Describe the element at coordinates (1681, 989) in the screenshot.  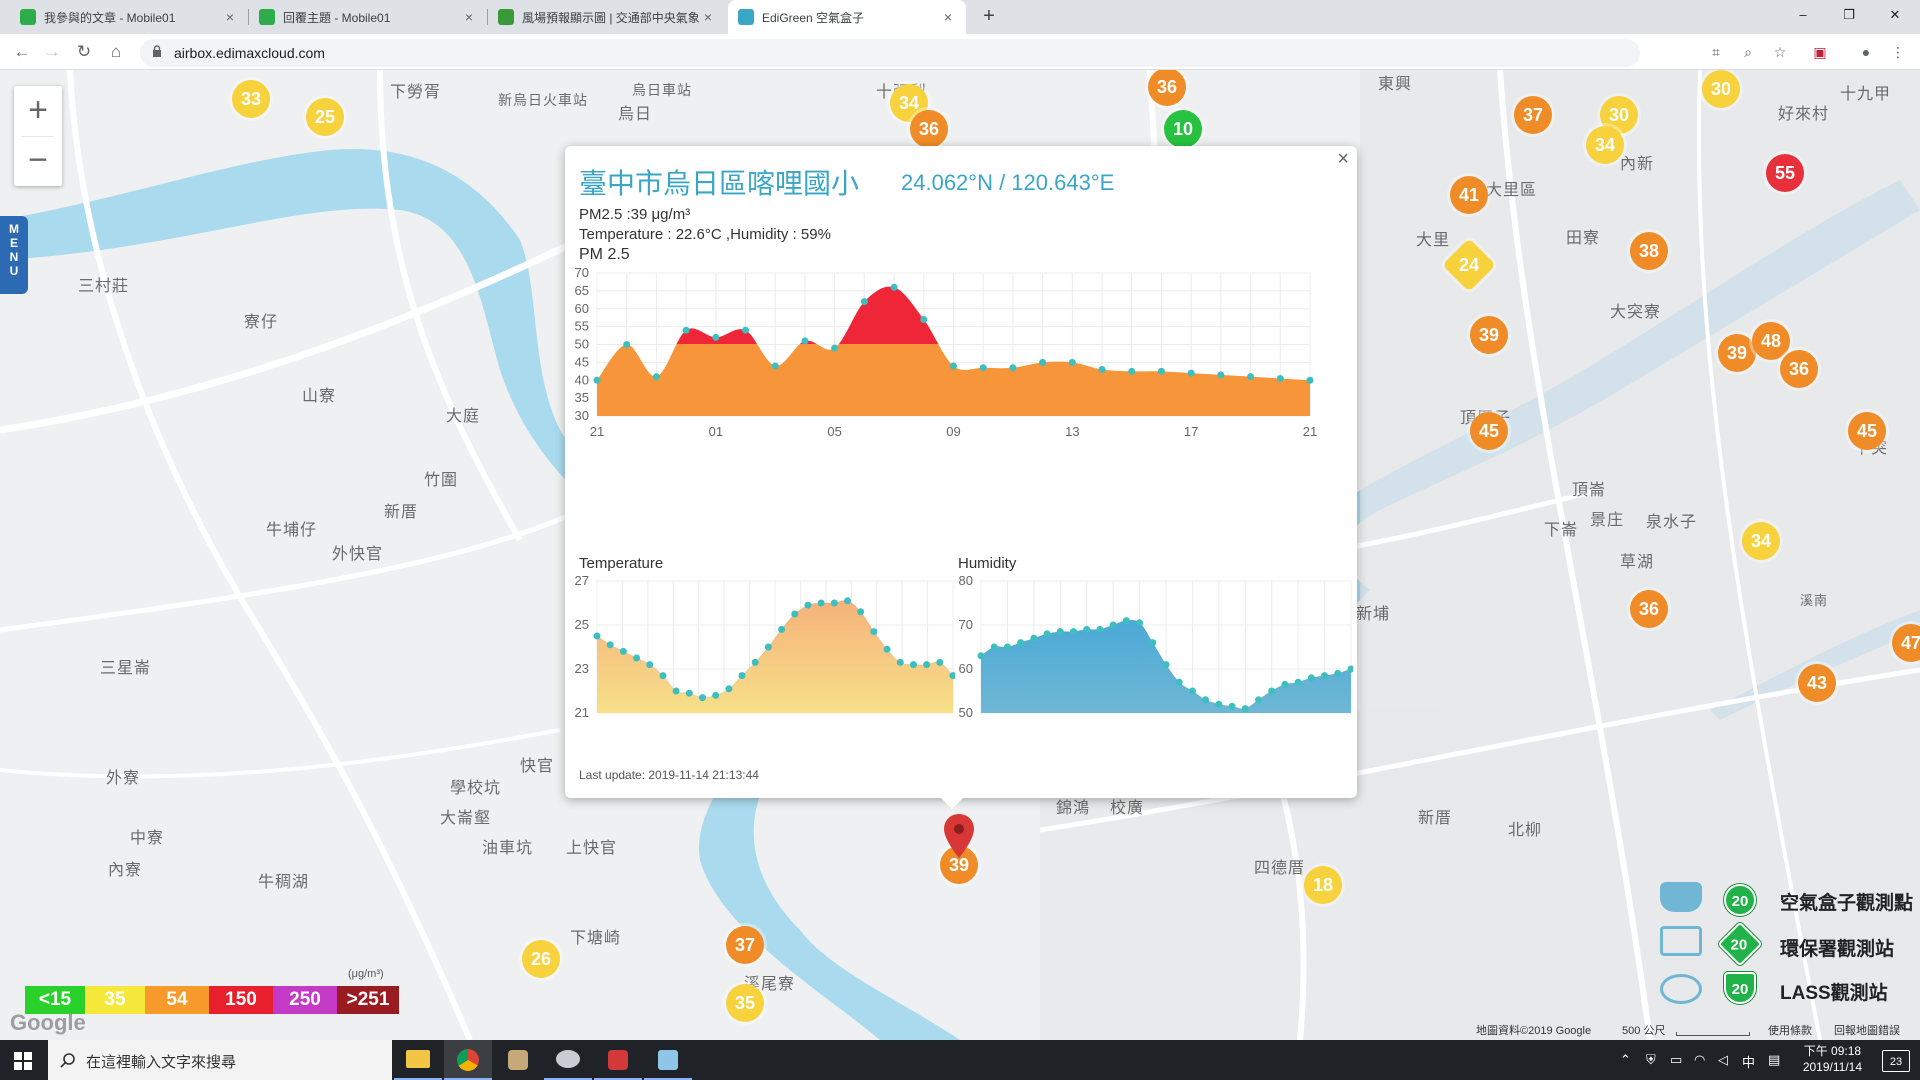
I see `lass-station-icon` at that location.